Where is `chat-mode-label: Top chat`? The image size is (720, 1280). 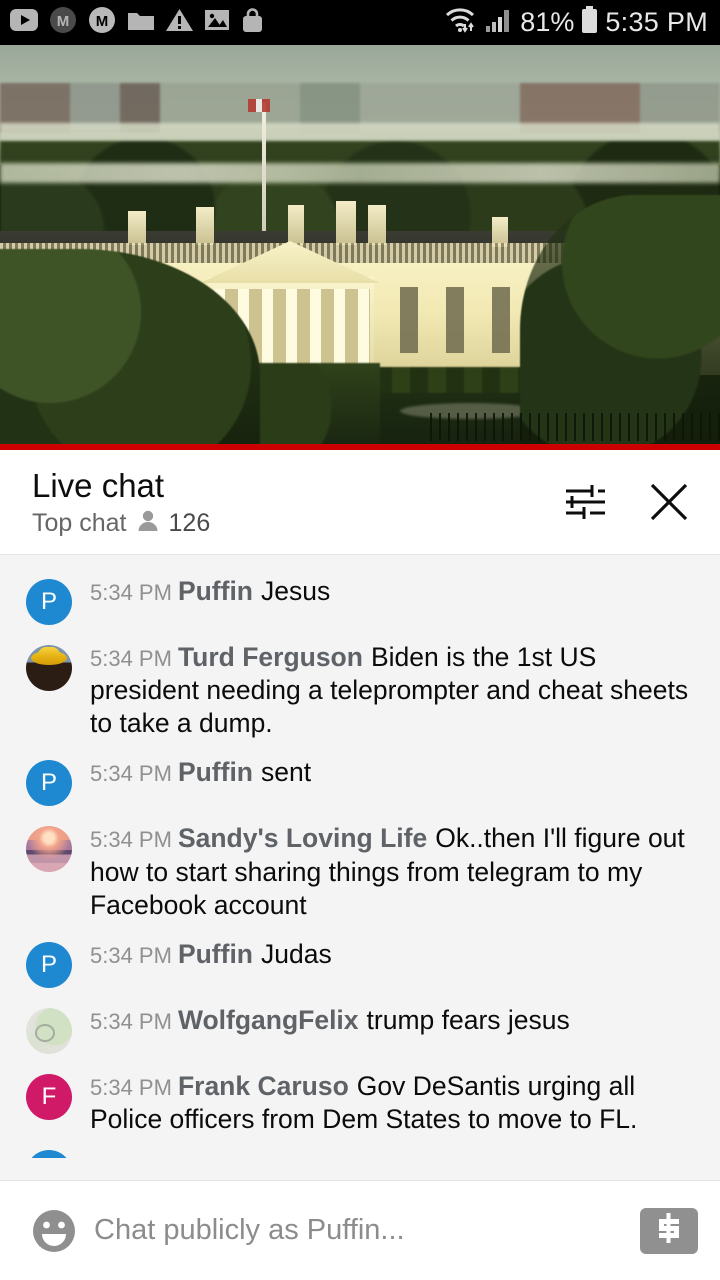
chat-mode-label: Top chat is located at coordinates (79, 523).